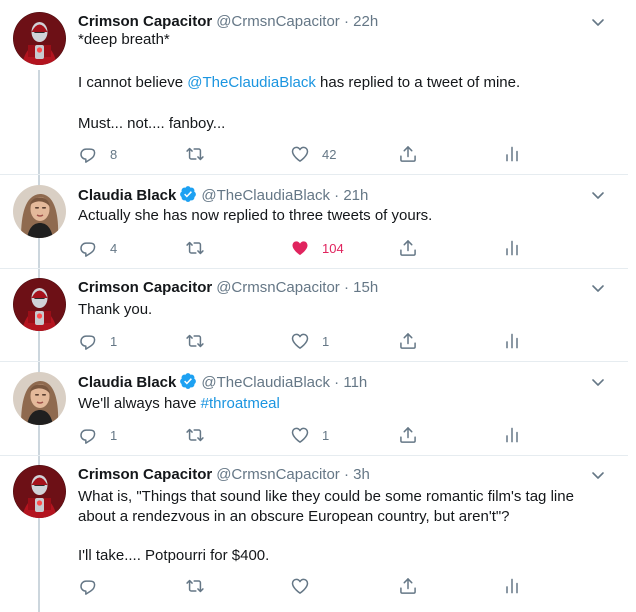 This screenshot has width=636, height=612. I want to click on like-button: 104, so click(317, 248).